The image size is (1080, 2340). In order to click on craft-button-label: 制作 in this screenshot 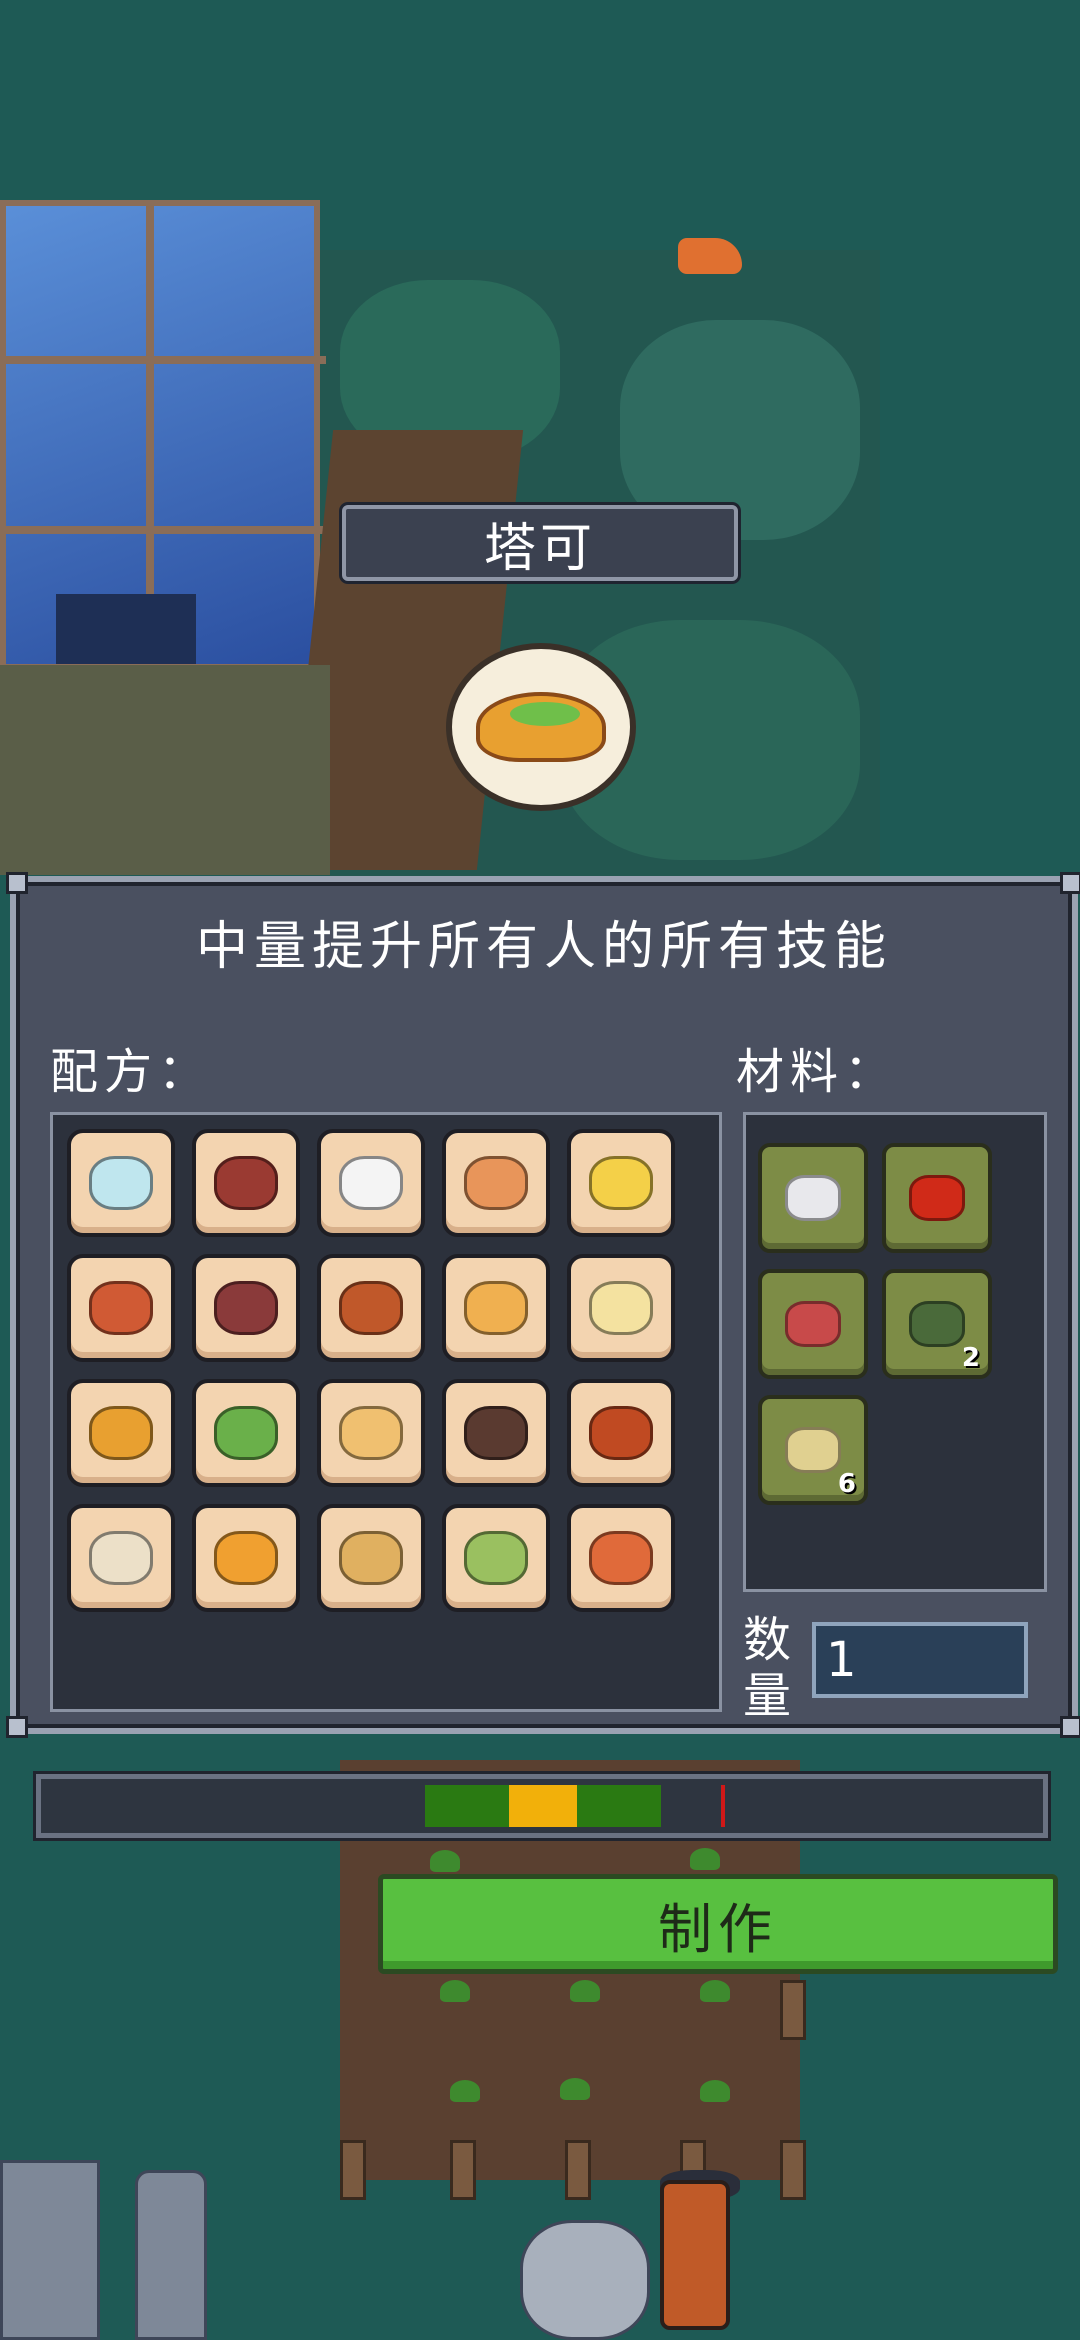, I will do `click(718, 1929)`.